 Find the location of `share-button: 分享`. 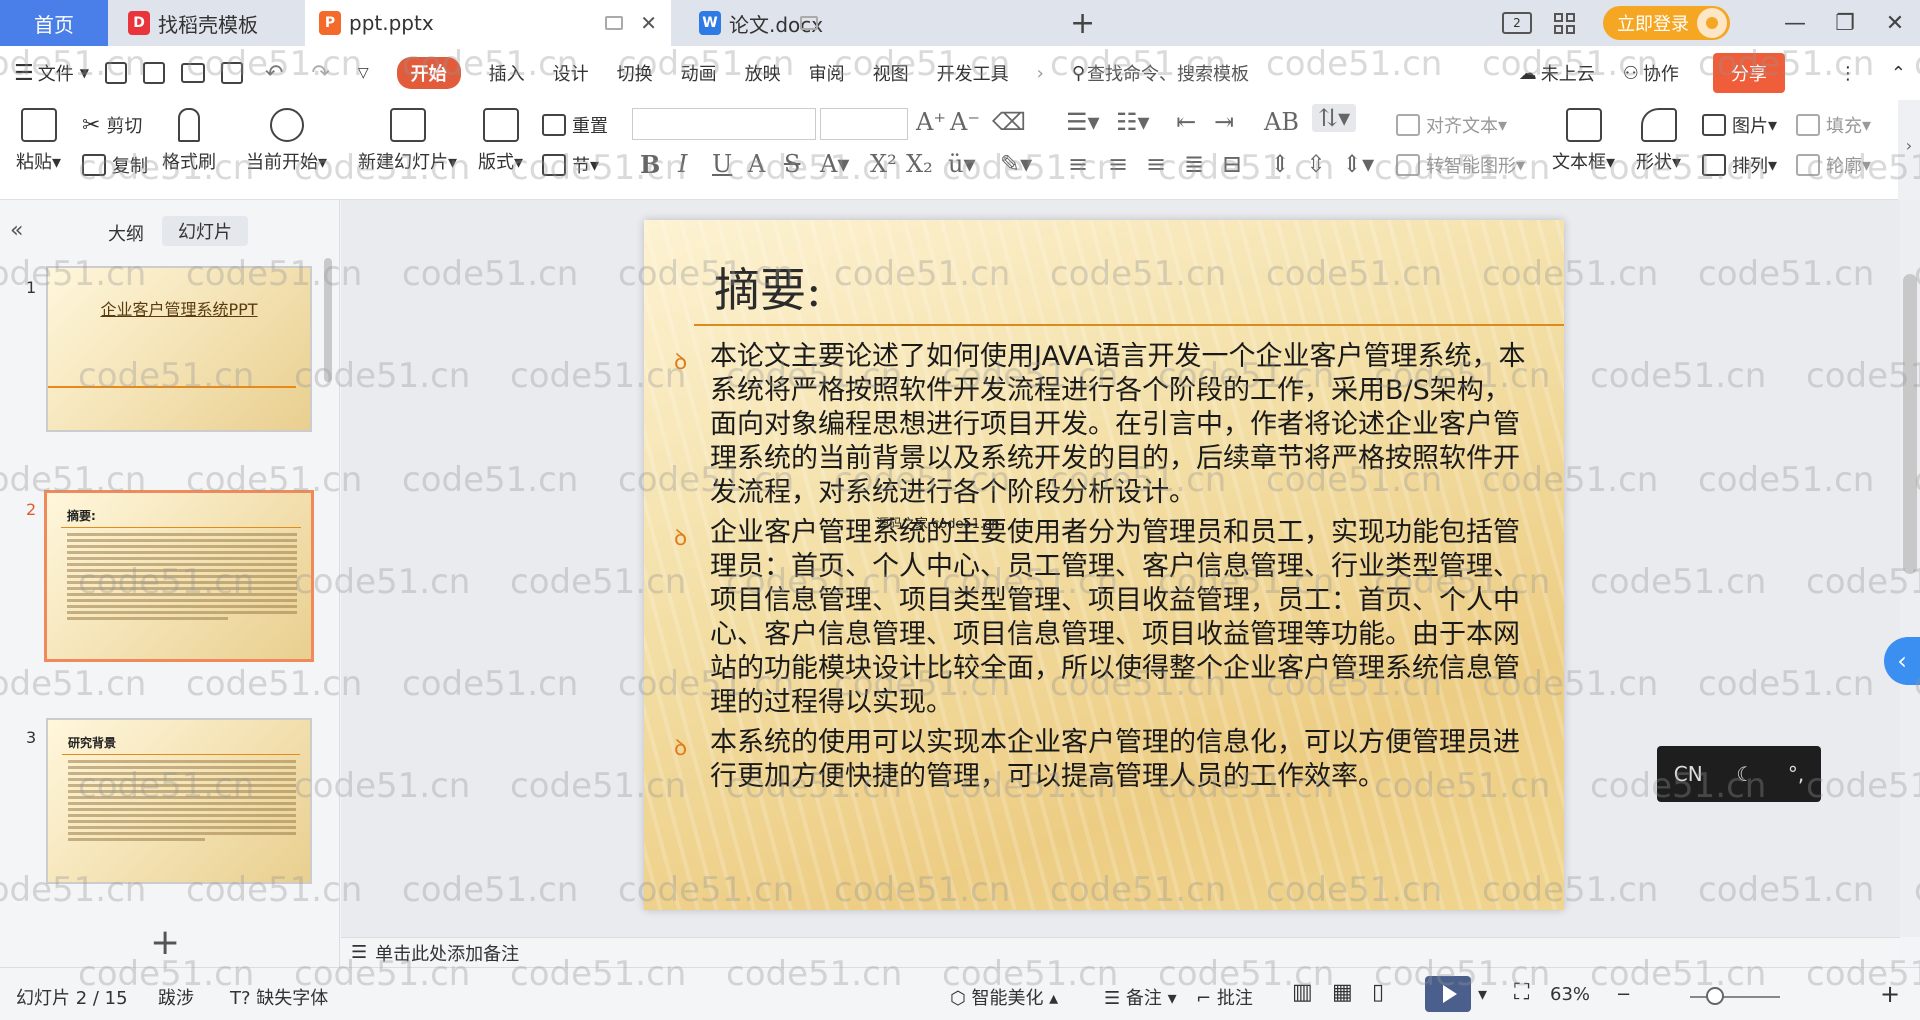

share-button: 分享 is located at coordinates (1748, 73).